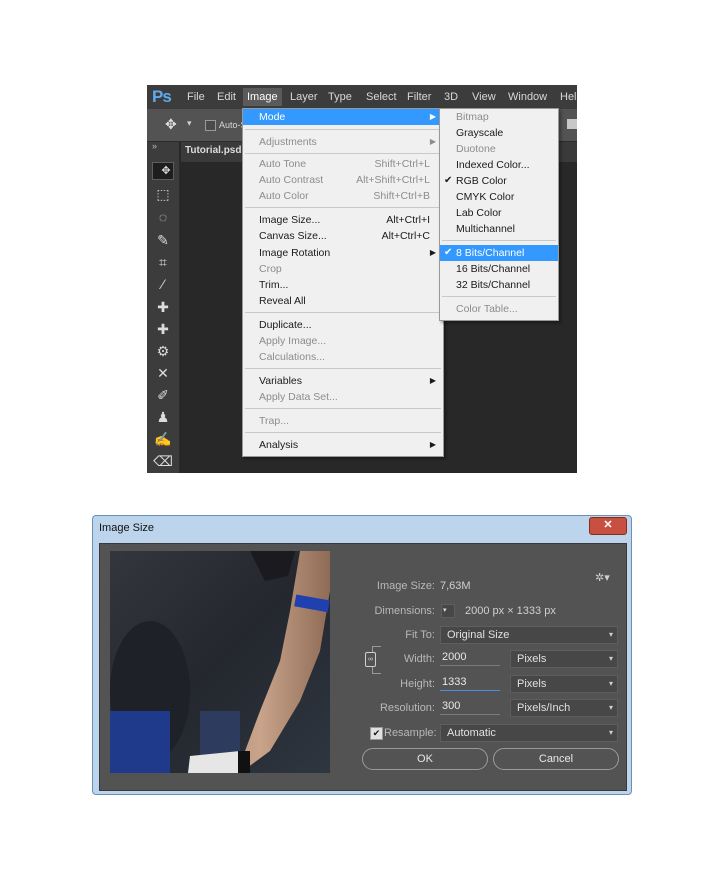  What do you see at coordinates (343, 301) in the screenshot?
I see `menu-item-reveal-all: Reveal All` at bounding box center [343, 301].